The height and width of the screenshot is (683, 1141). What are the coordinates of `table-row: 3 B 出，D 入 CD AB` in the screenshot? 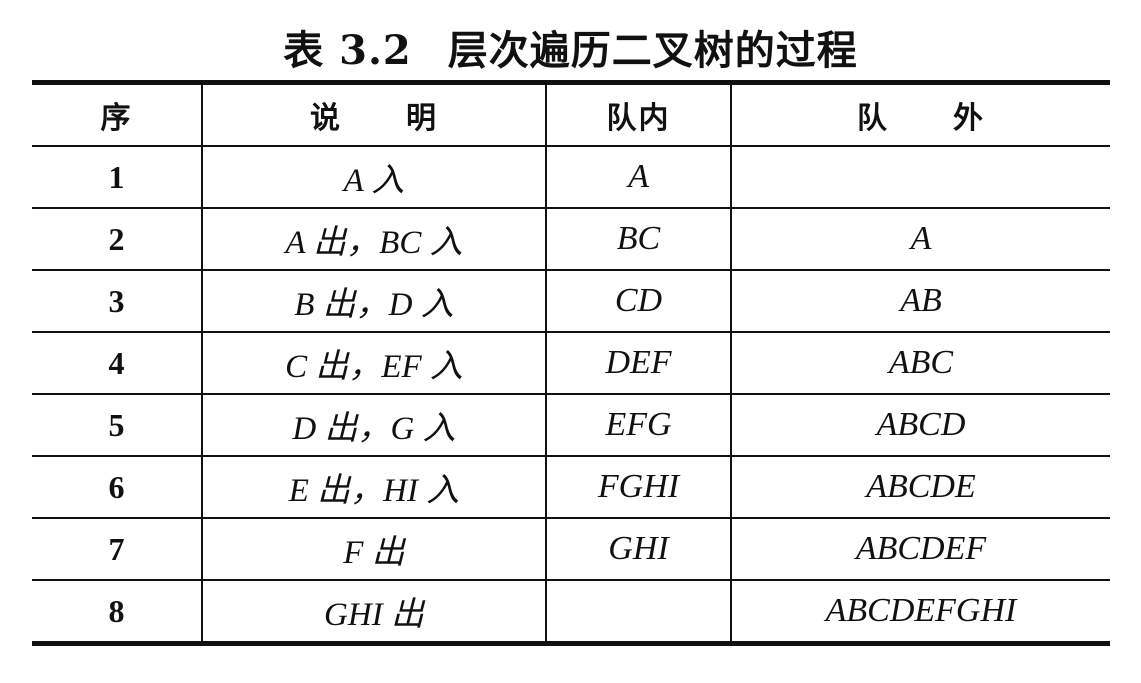 It's located at (571, 301).